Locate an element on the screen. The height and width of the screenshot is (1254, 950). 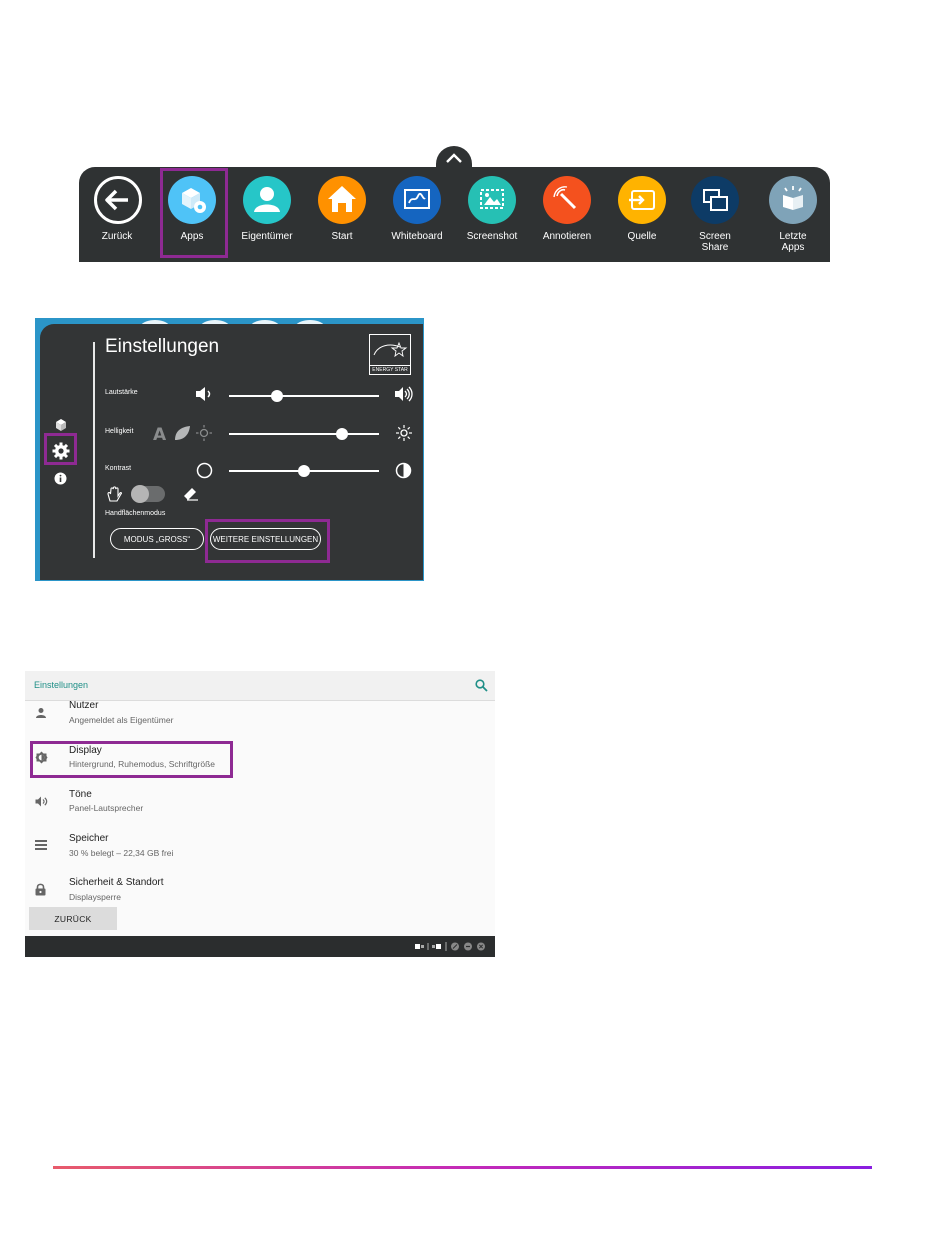
person-icon is located at coordinates (41, 713).